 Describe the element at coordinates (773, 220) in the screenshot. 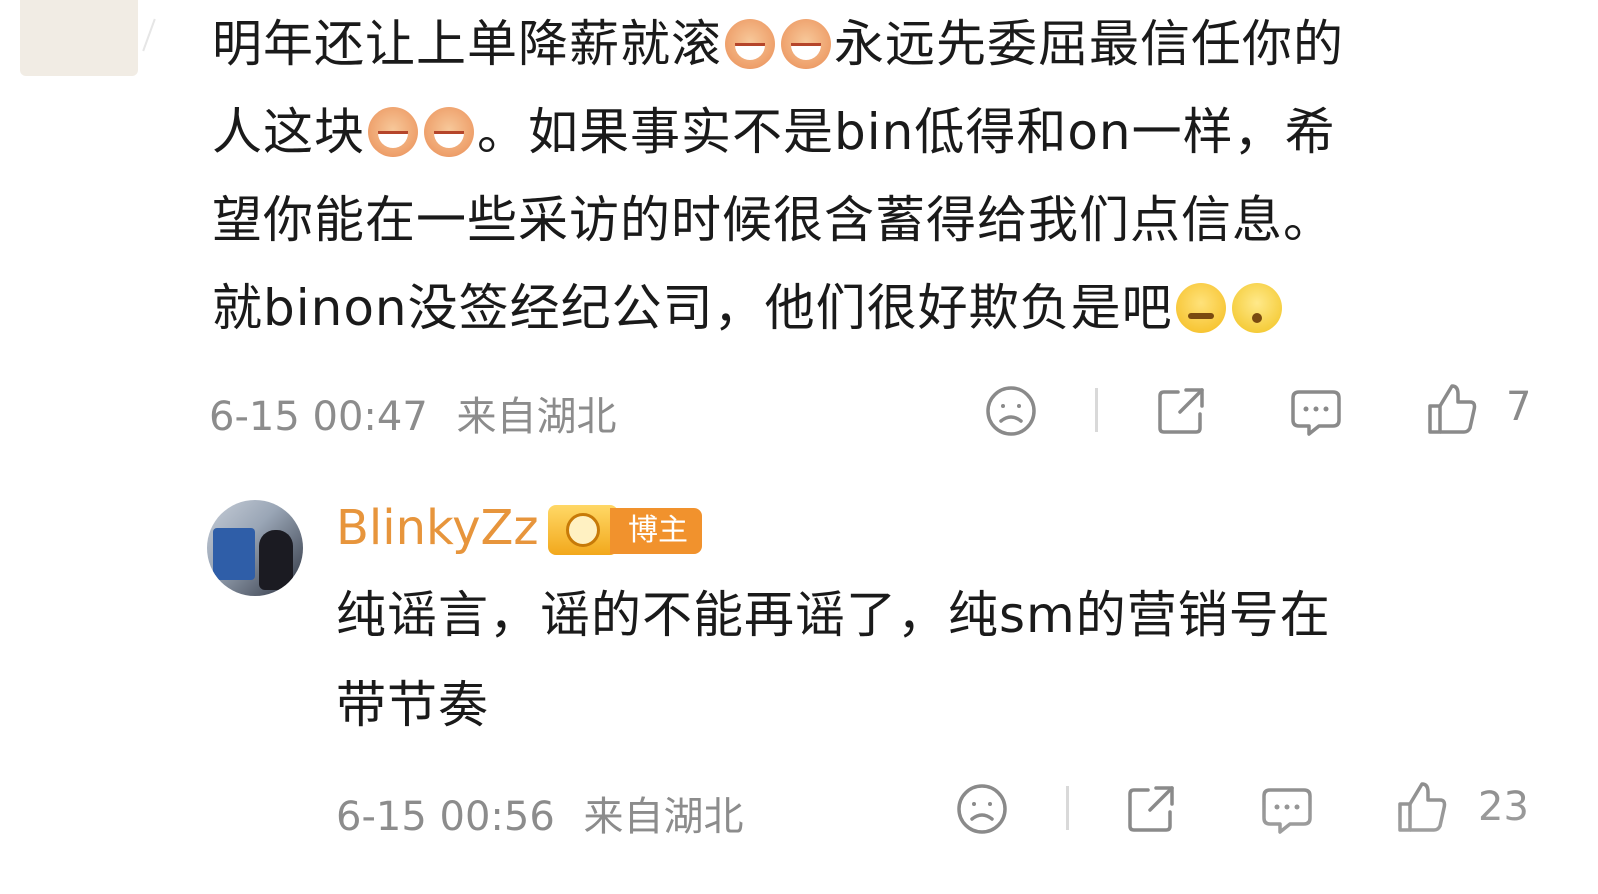

I see `comment-line: 望你能在一些采访的时候很含蓄得给我们点信息。` at that location.